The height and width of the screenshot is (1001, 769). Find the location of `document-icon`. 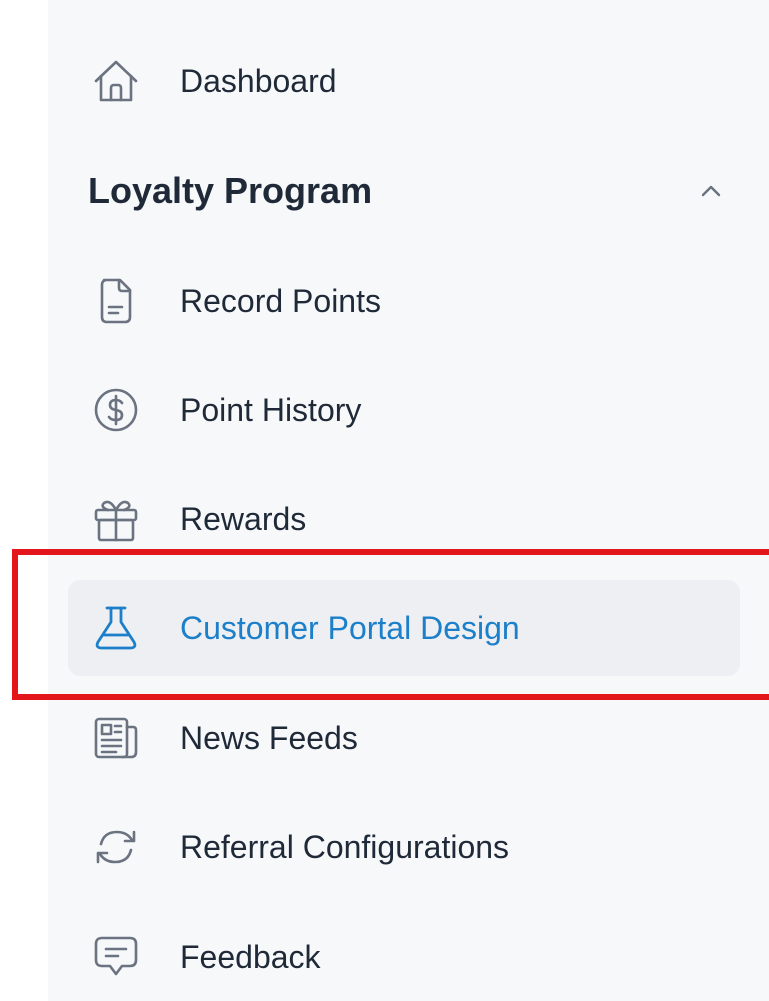

document-icon is located at coordinates (116, 301).